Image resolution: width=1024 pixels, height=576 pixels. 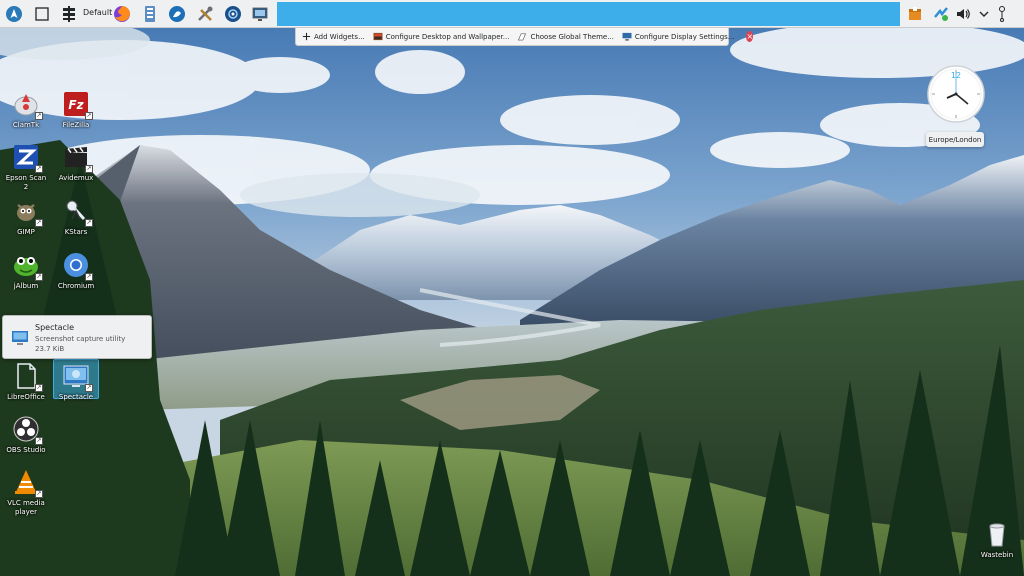 I want to click on application-launcher-icon, so click(x=14, y=14).